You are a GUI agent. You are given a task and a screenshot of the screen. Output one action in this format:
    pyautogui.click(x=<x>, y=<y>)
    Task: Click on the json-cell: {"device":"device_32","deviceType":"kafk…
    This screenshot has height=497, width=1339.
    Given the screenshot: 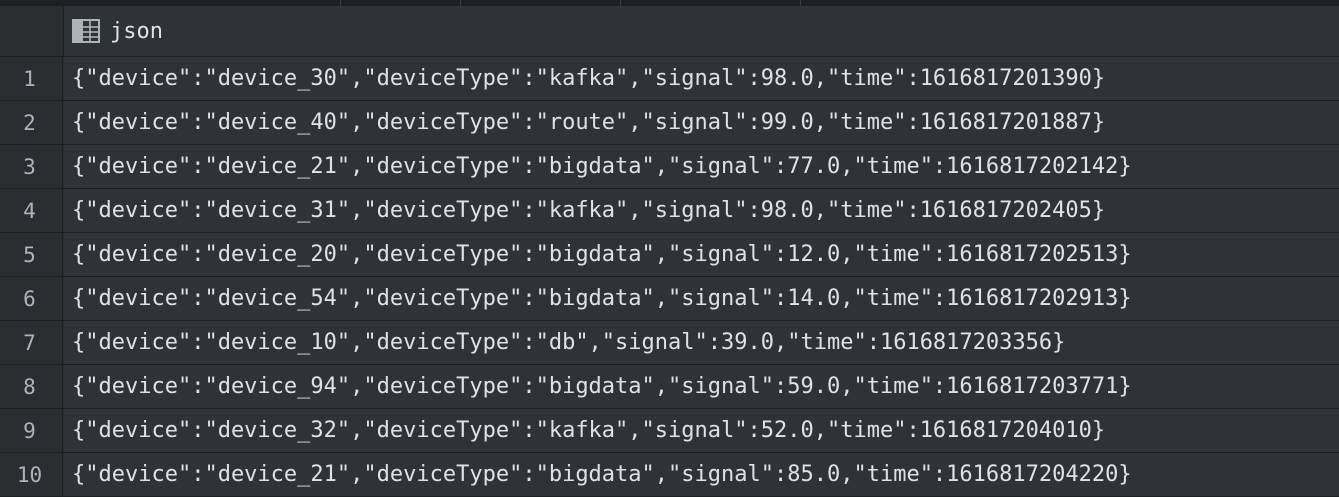 What is the action you would take?
    pyautogui.click(x=701, y=430)
    